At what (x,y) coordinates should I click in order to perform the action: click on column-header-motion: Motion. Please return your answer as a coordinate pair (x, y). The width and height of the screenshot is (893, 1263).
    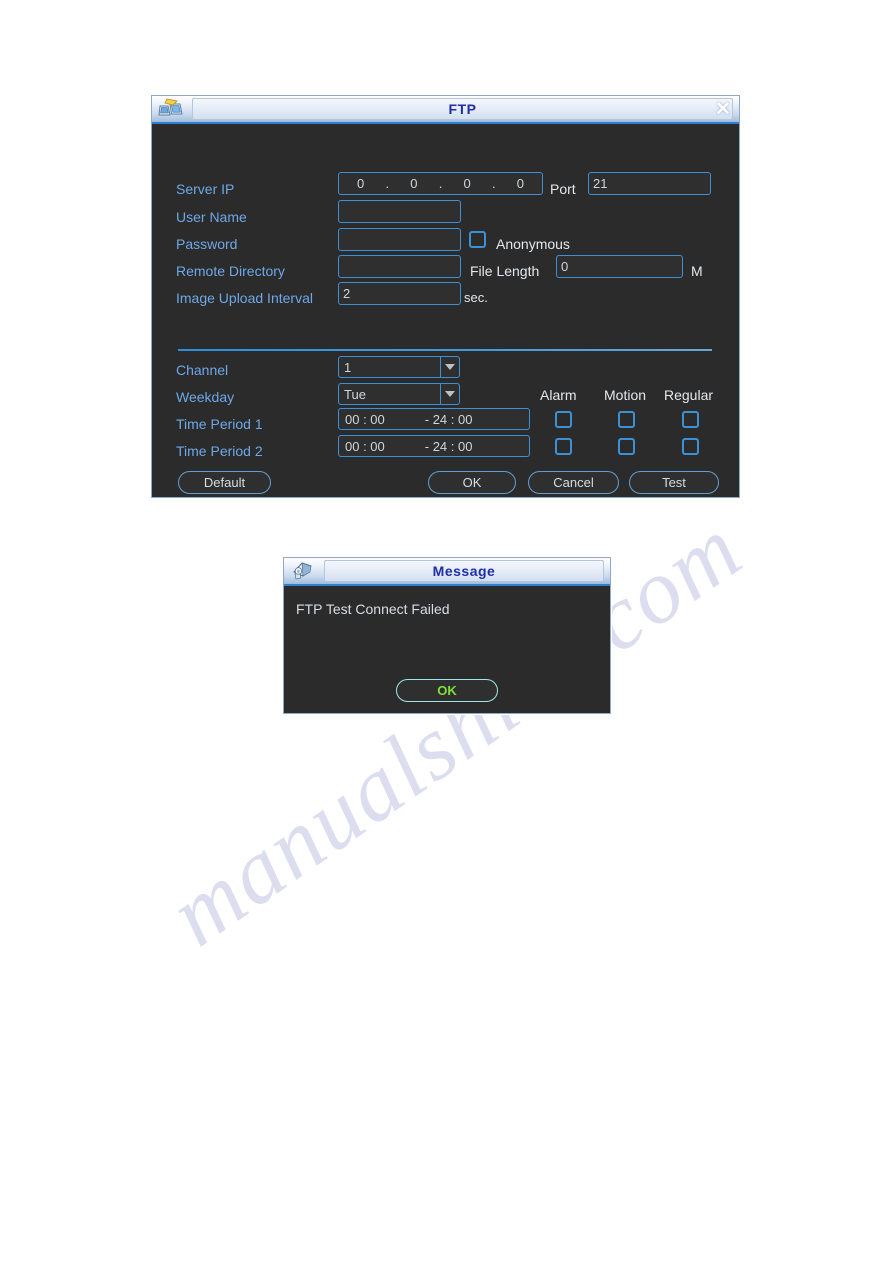
    Looking at the image, I should click on (625, 395).